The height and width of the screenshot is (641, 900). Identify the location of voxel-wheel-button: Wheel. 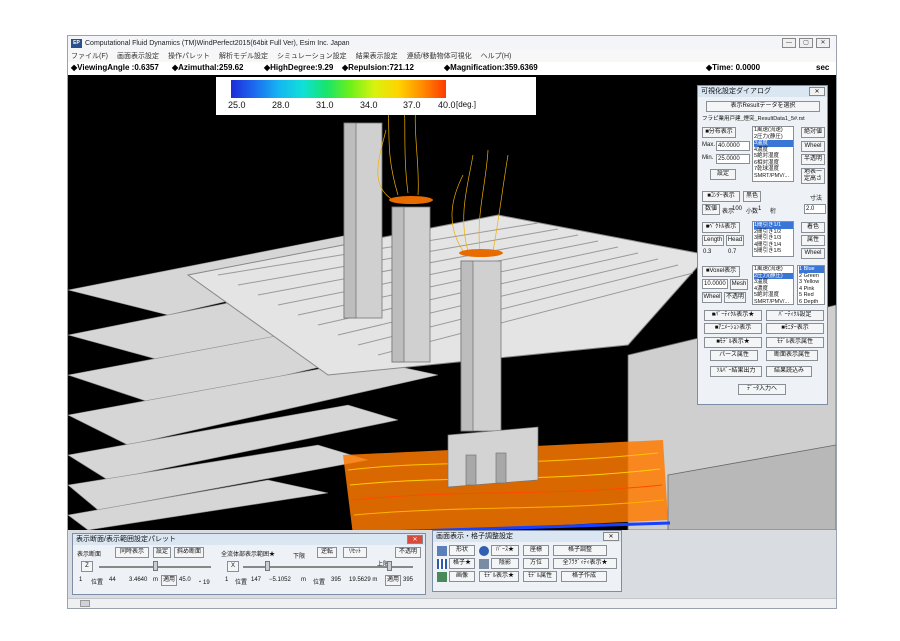
(712, 297).